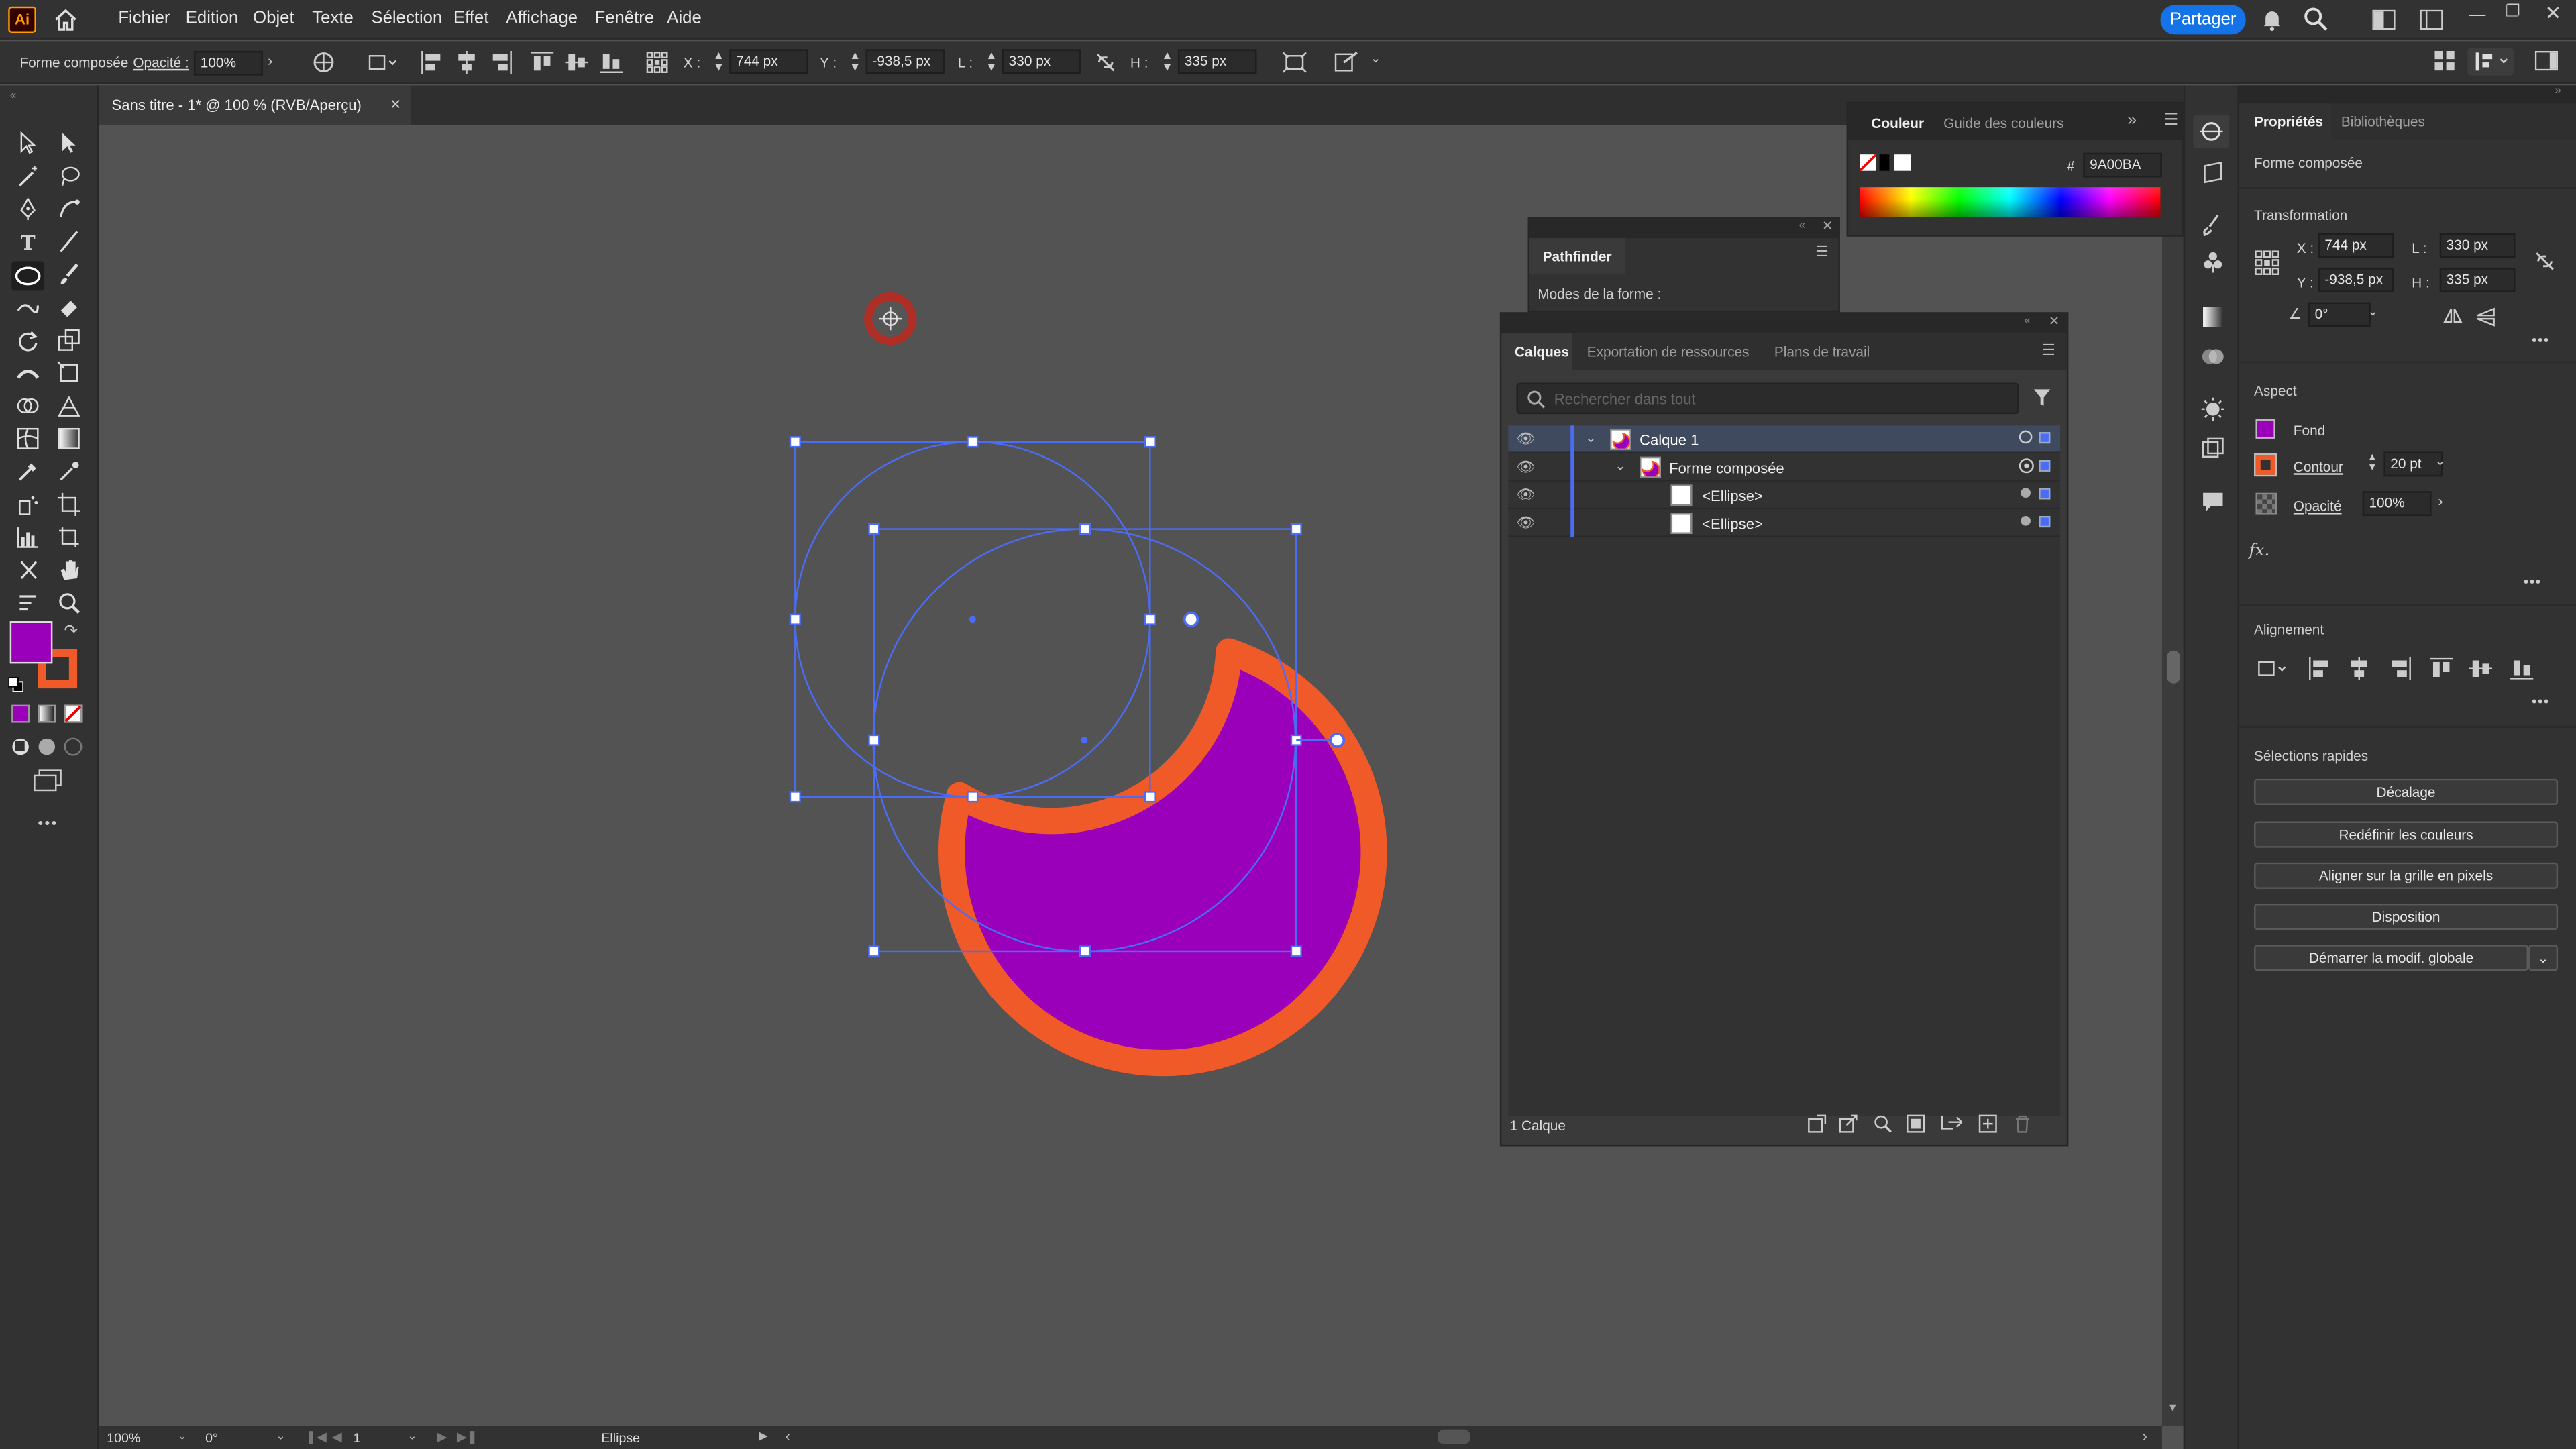 This screenshot has height=1449, width=2576. Describe the element at coordinates (28, 276) in the screenshot. I see `ellipse-tool-icon` at that location.